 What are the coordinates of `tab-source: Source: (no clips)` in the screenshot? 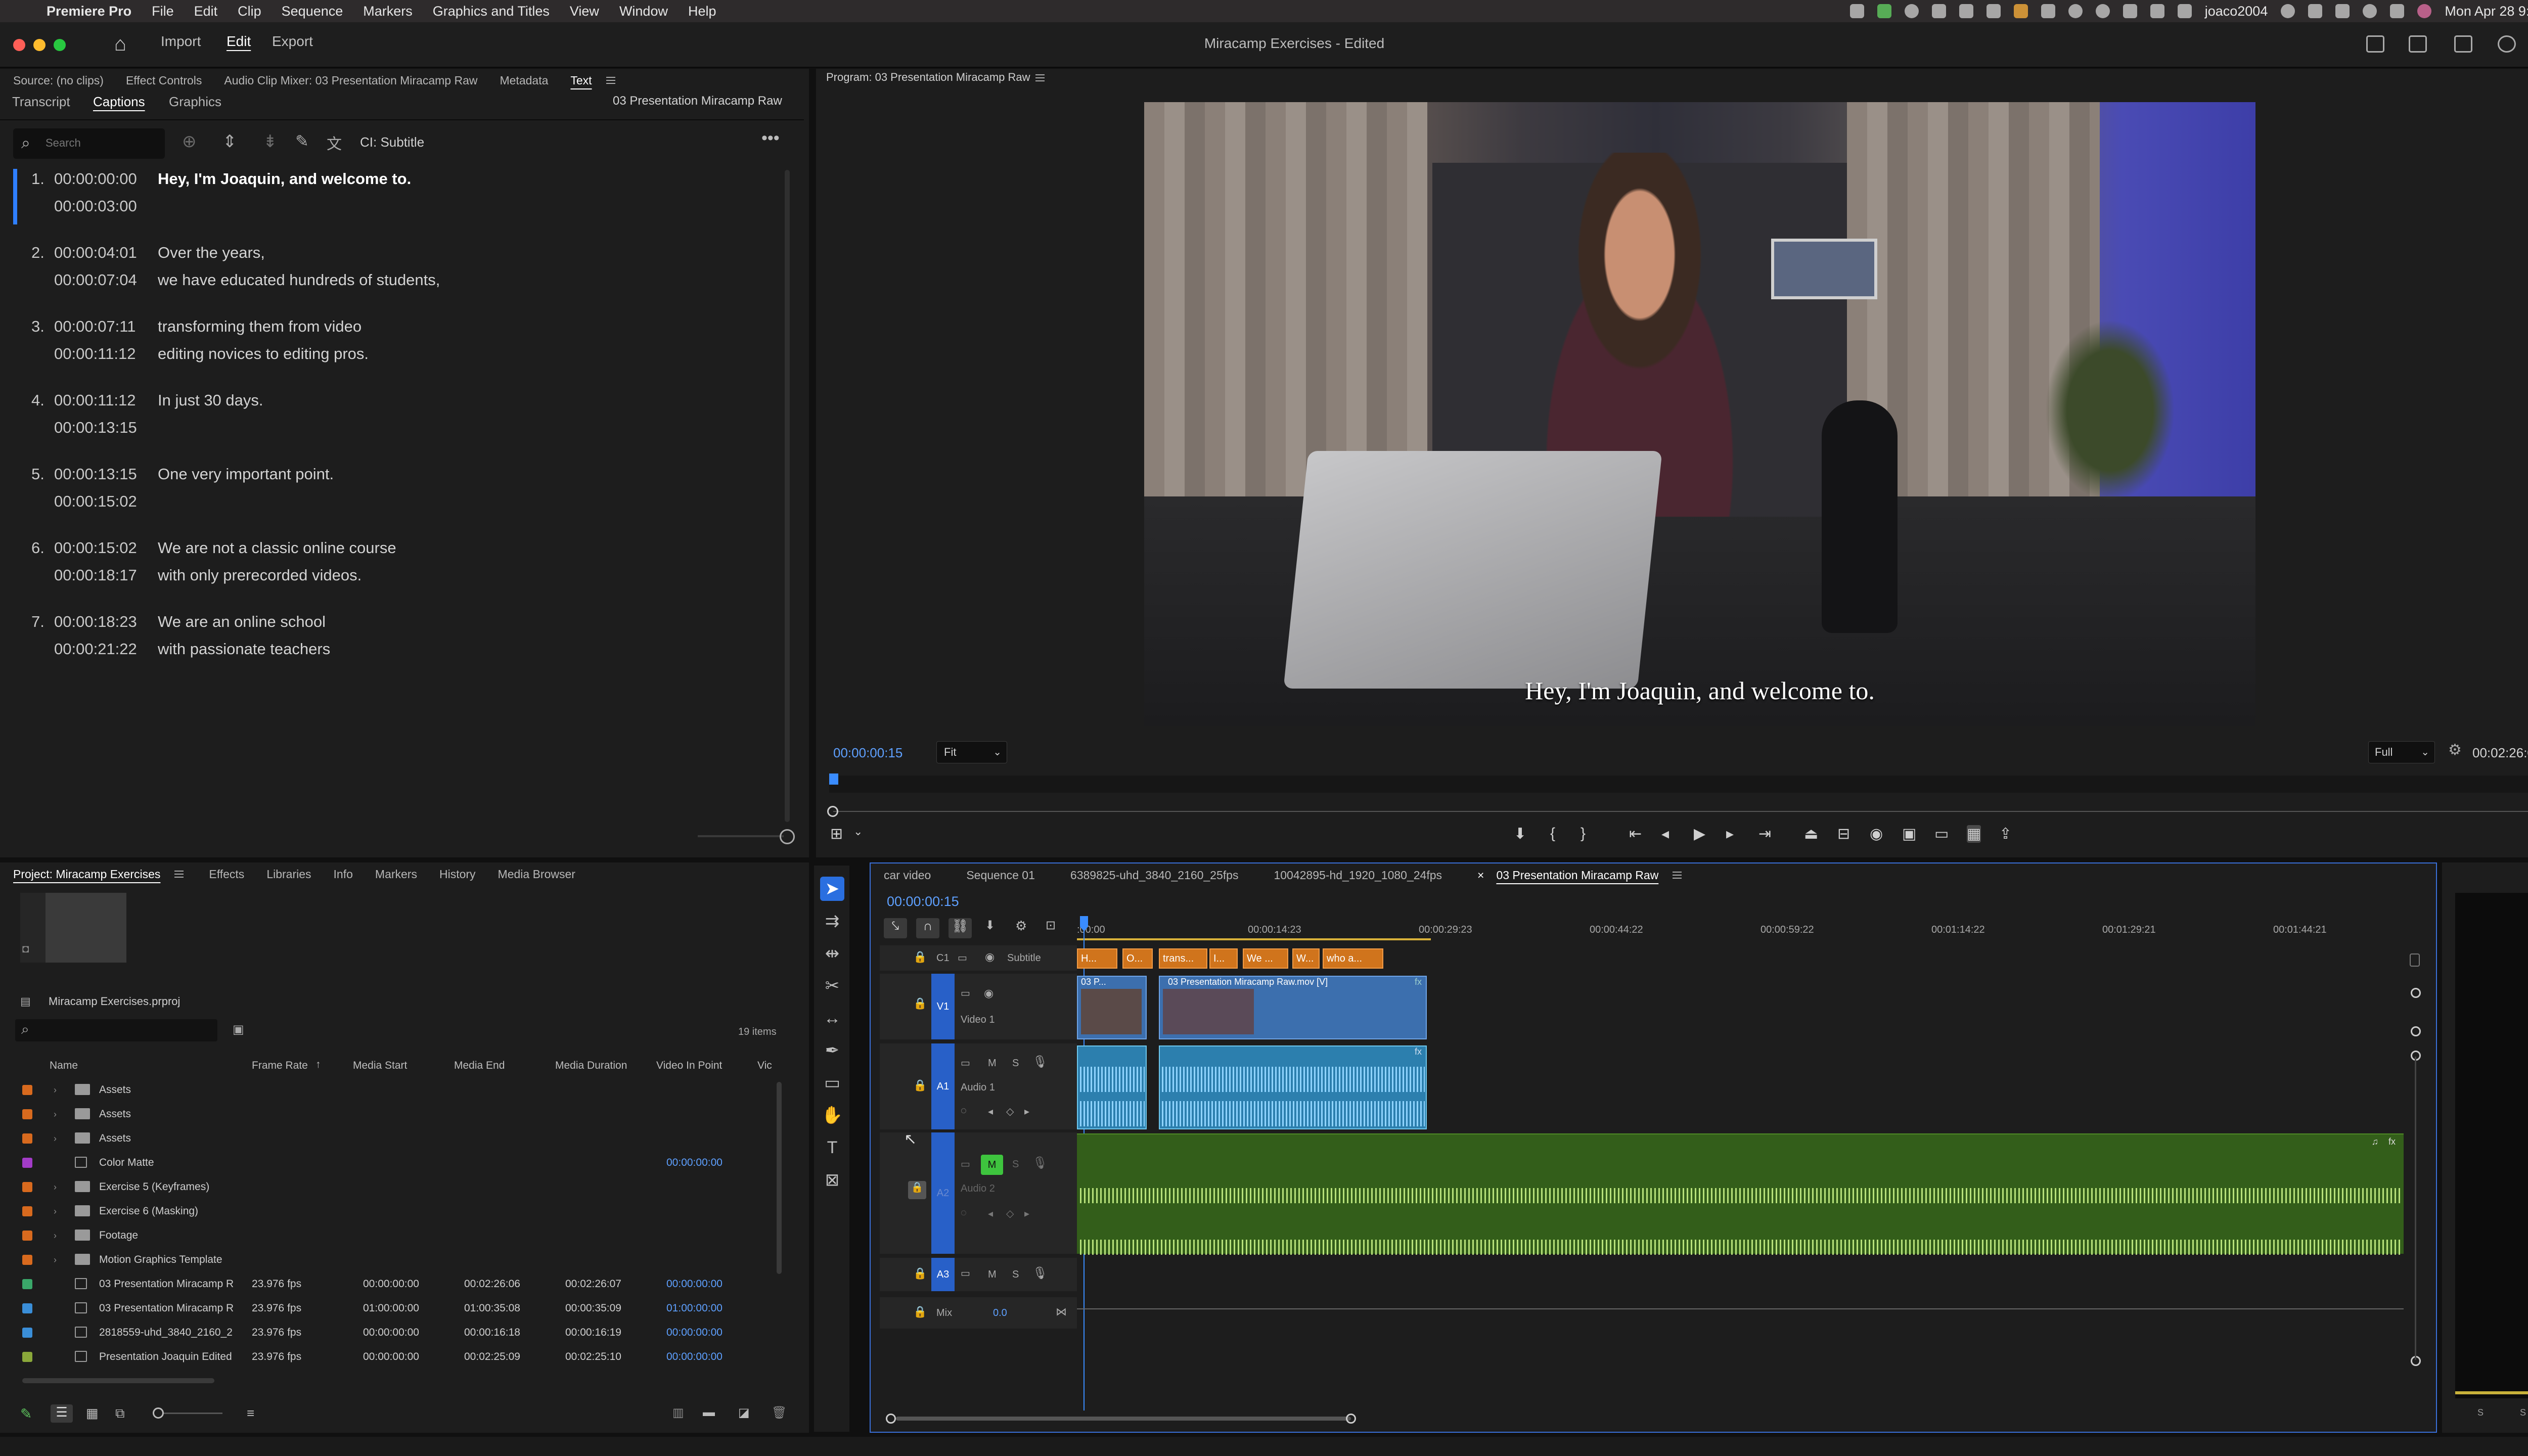 It's located at (59, 80).